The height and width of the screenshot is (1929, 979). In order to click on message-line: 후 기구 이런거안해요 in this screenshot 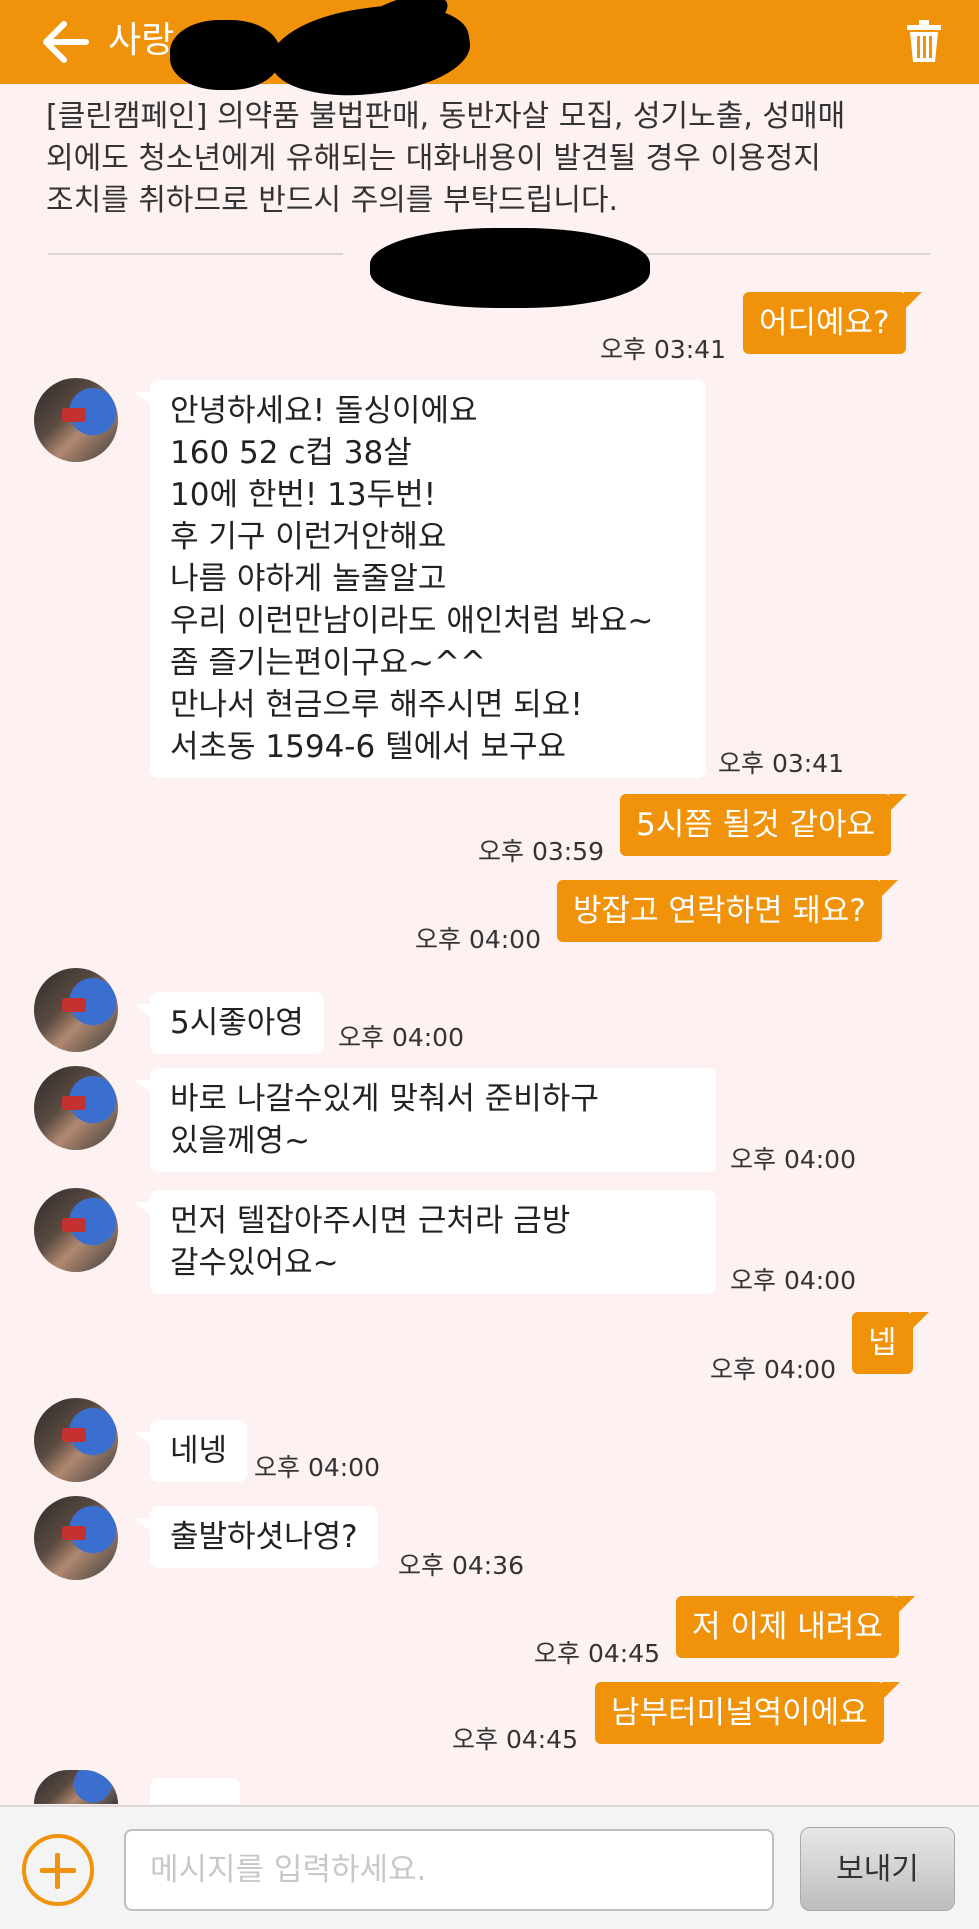, I will do `click(308, 537)`.